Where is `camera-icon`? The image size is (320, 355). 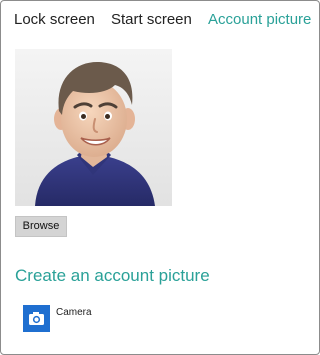 camera-icon is located at coordinates (36, 318).